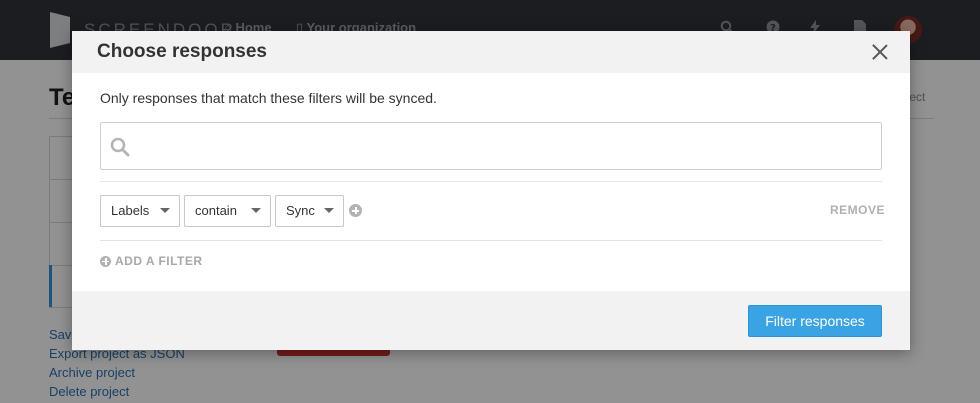  I want to click on filter-value-select: Sync, so click(309, 211).